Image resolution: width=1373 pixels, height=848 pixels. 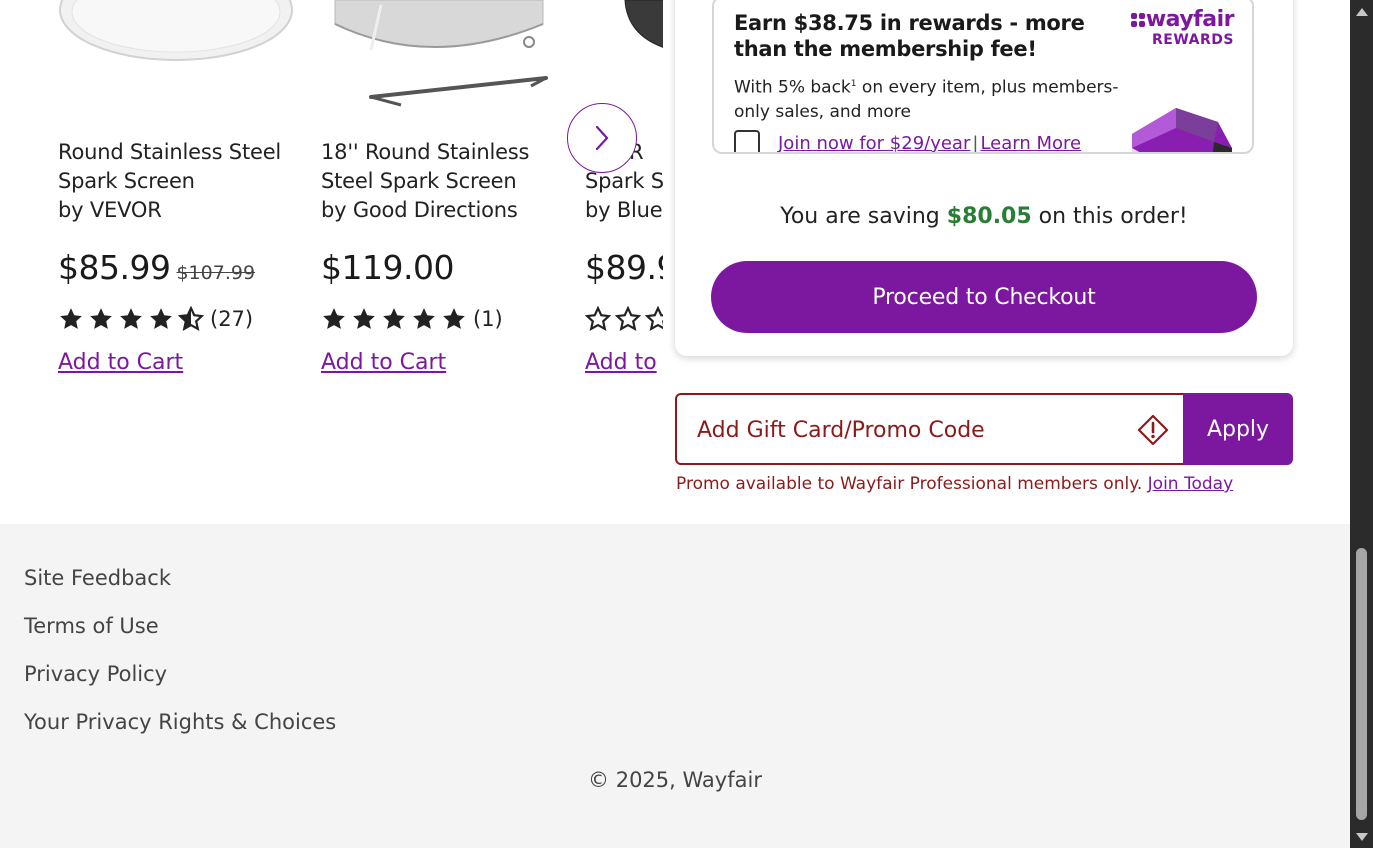 I want to click on was-price: $107.99, so click(x=216, y=273).